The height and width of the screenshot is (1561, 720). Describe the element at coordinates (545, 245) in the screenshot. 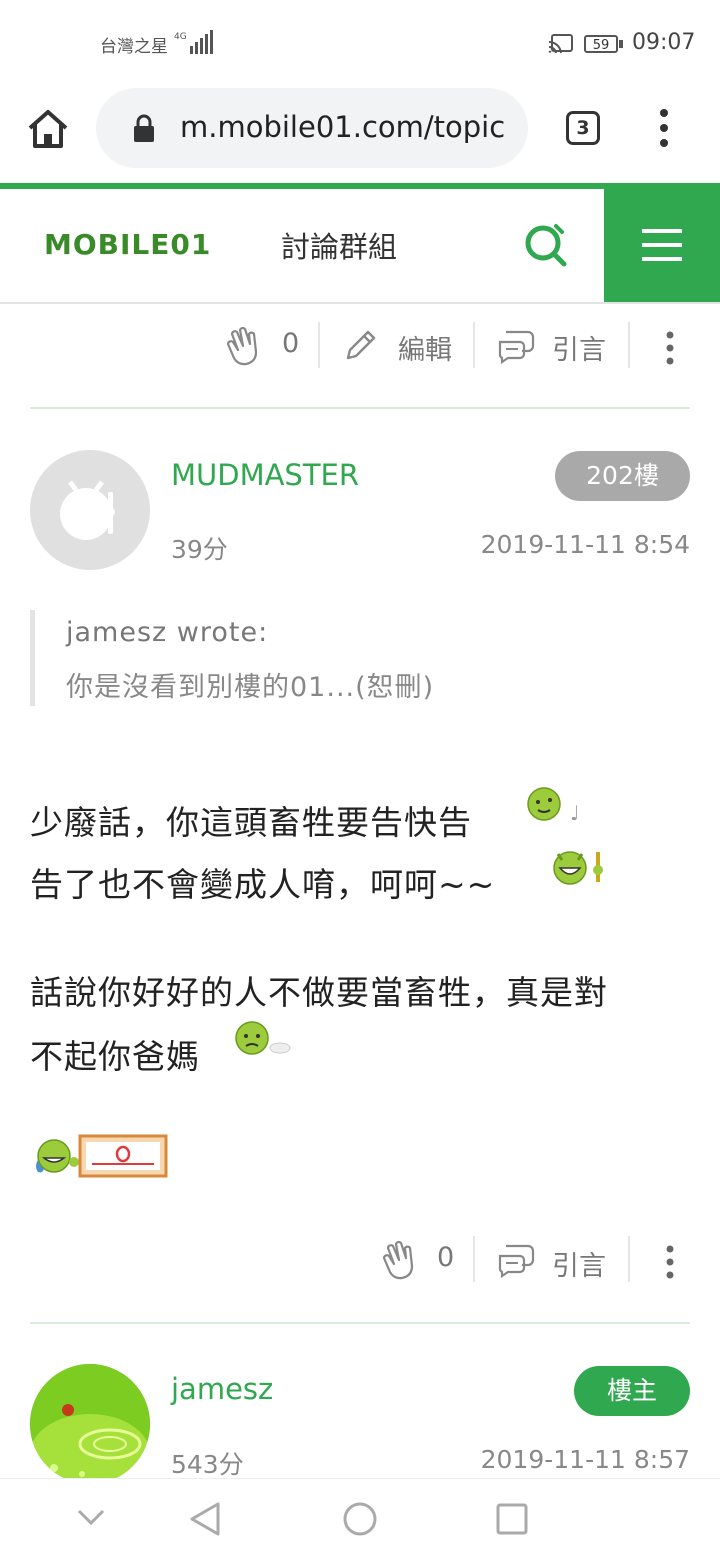

I see `search-icon` at that location.